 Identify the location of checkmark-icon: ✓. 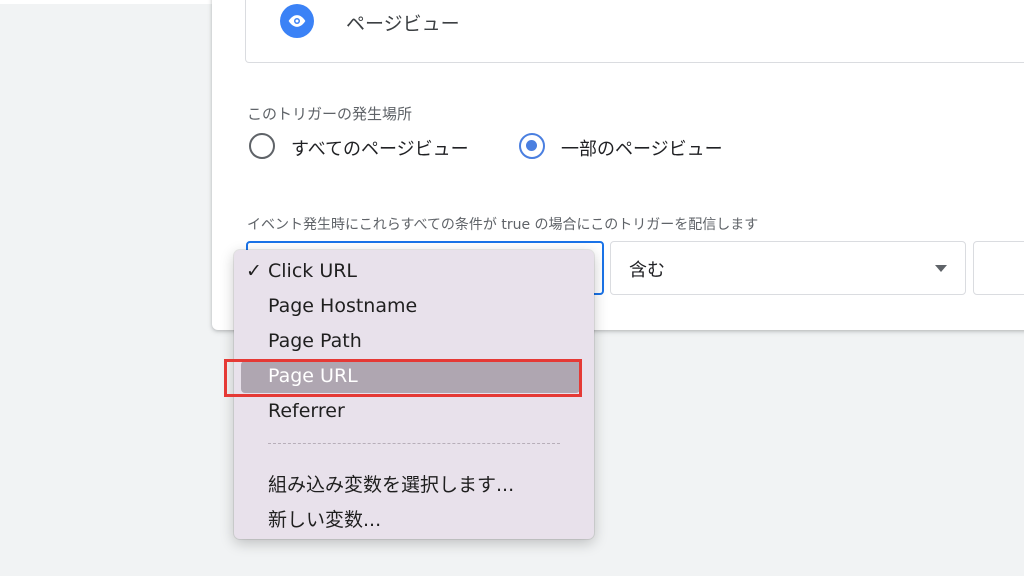
(254, 271).